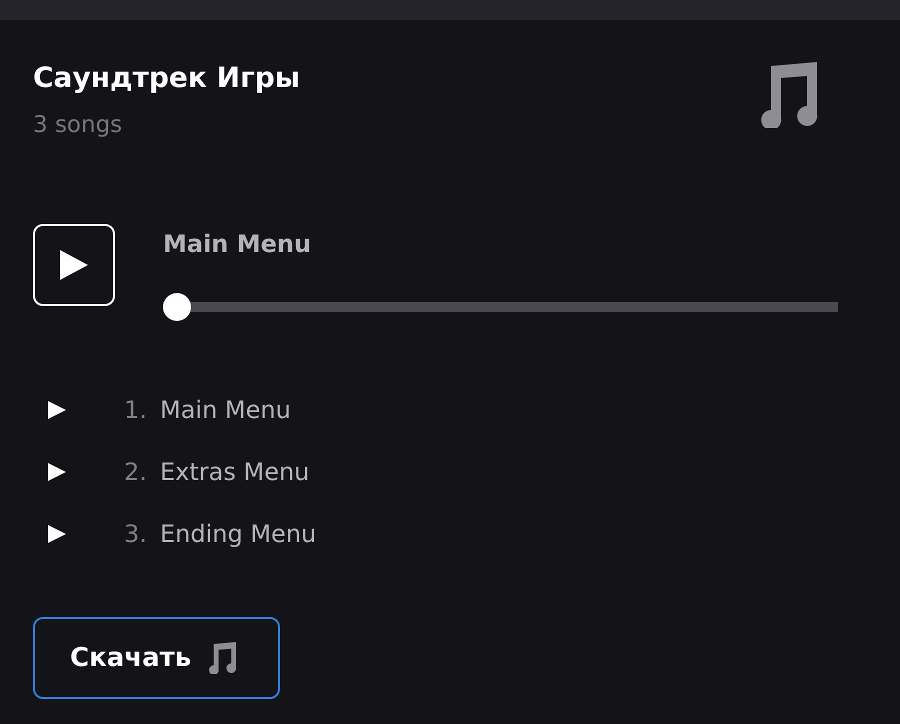 This screenshot has width=900, height=724. What do you see at coordinates (500, 307) in the screenshot?
I see `progress-slider` at bounding box center [500, 307].